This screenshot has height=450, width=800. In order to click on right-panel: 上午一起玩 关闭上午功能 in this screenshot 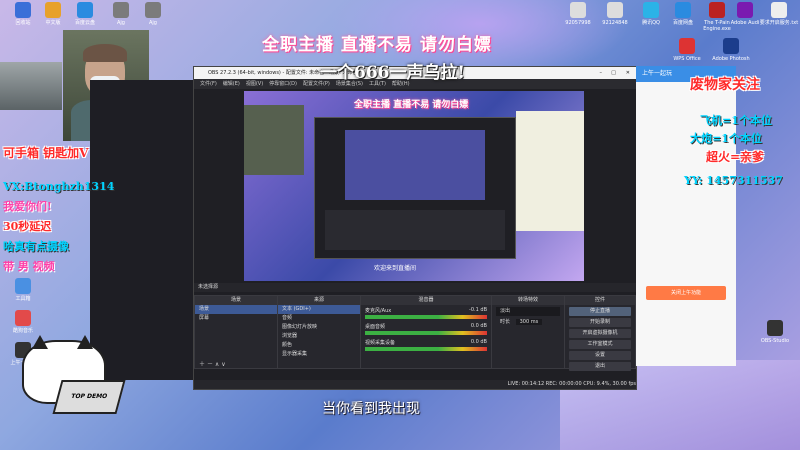, I will do `click(686, 216)`.